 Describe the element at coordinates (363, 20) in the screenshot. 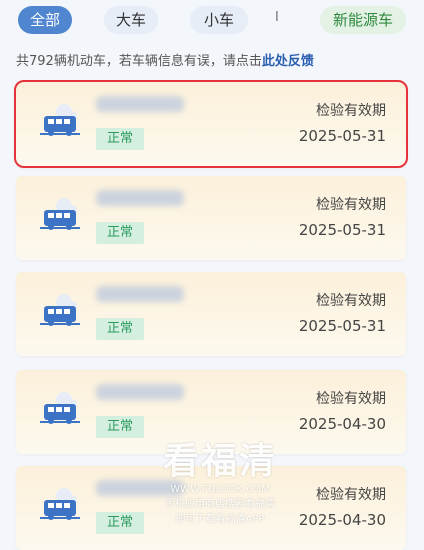

I see `tab-new-energy: 新能源车` at that location.